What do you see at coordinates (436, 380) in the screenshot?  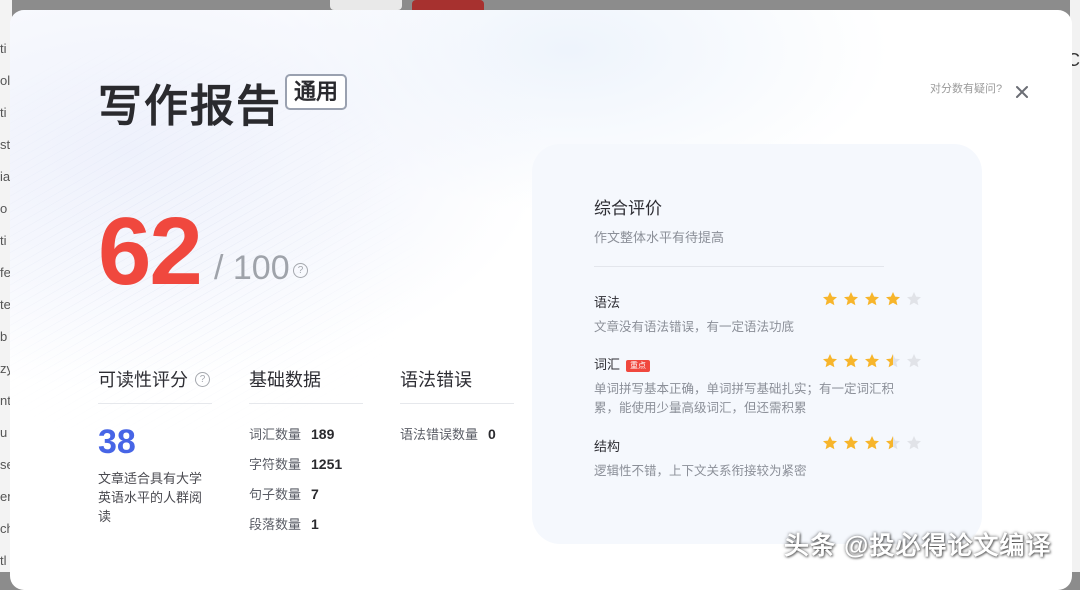 I see `grammar-errors-title: 语法错误` at bounding box center [436, 380].